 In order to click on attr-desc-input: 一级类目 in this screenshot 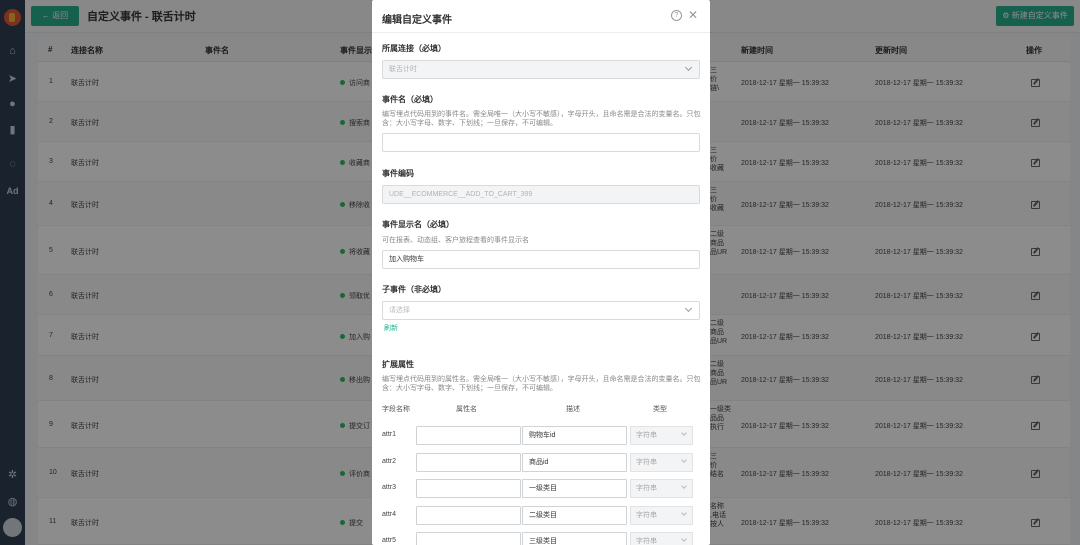, I will do `click(574, 488)`.